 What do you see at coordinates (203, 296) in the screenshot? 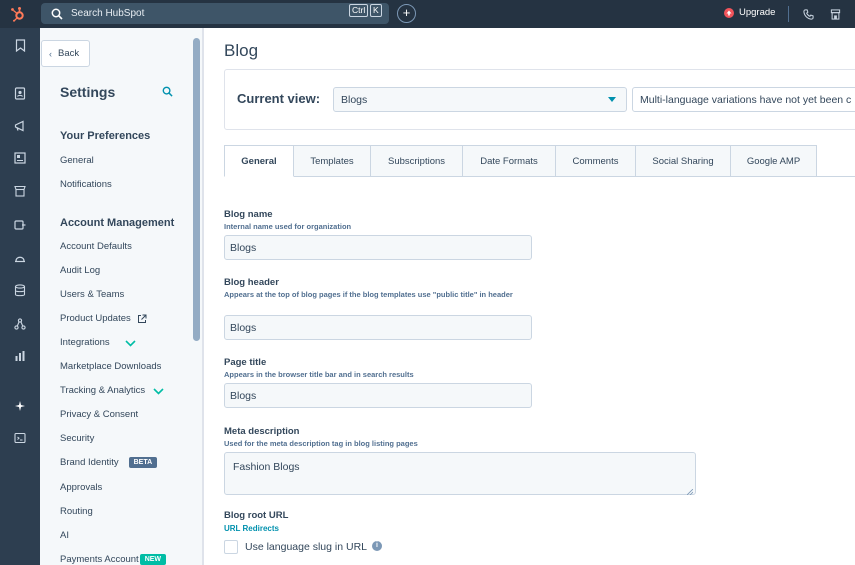
I see `sidebar-scrollbar-track` at bounding box center [203, 296].